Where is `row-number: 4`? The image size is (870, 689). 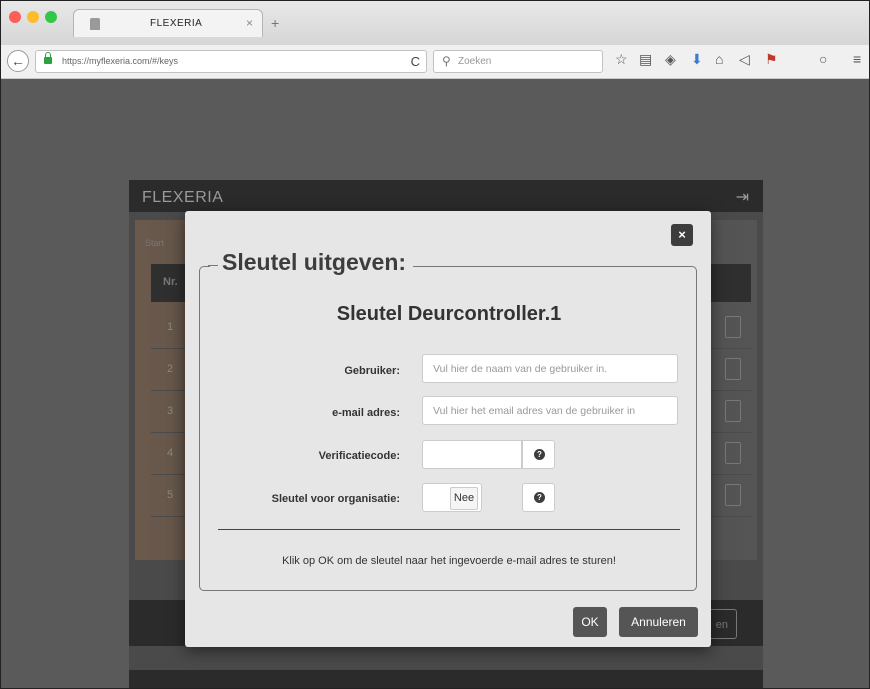
row-number: 4 is located at coordinates (170, 453).